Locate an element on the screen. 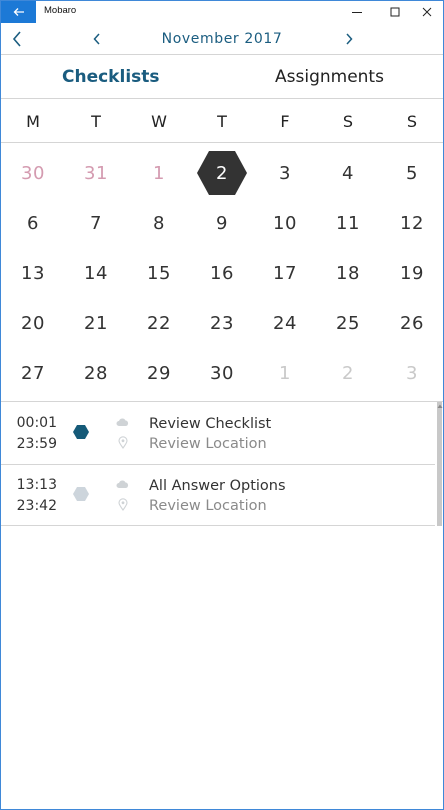 The image size is (444, 810). calendar-day: 2 is located at coordinates (348, 373).